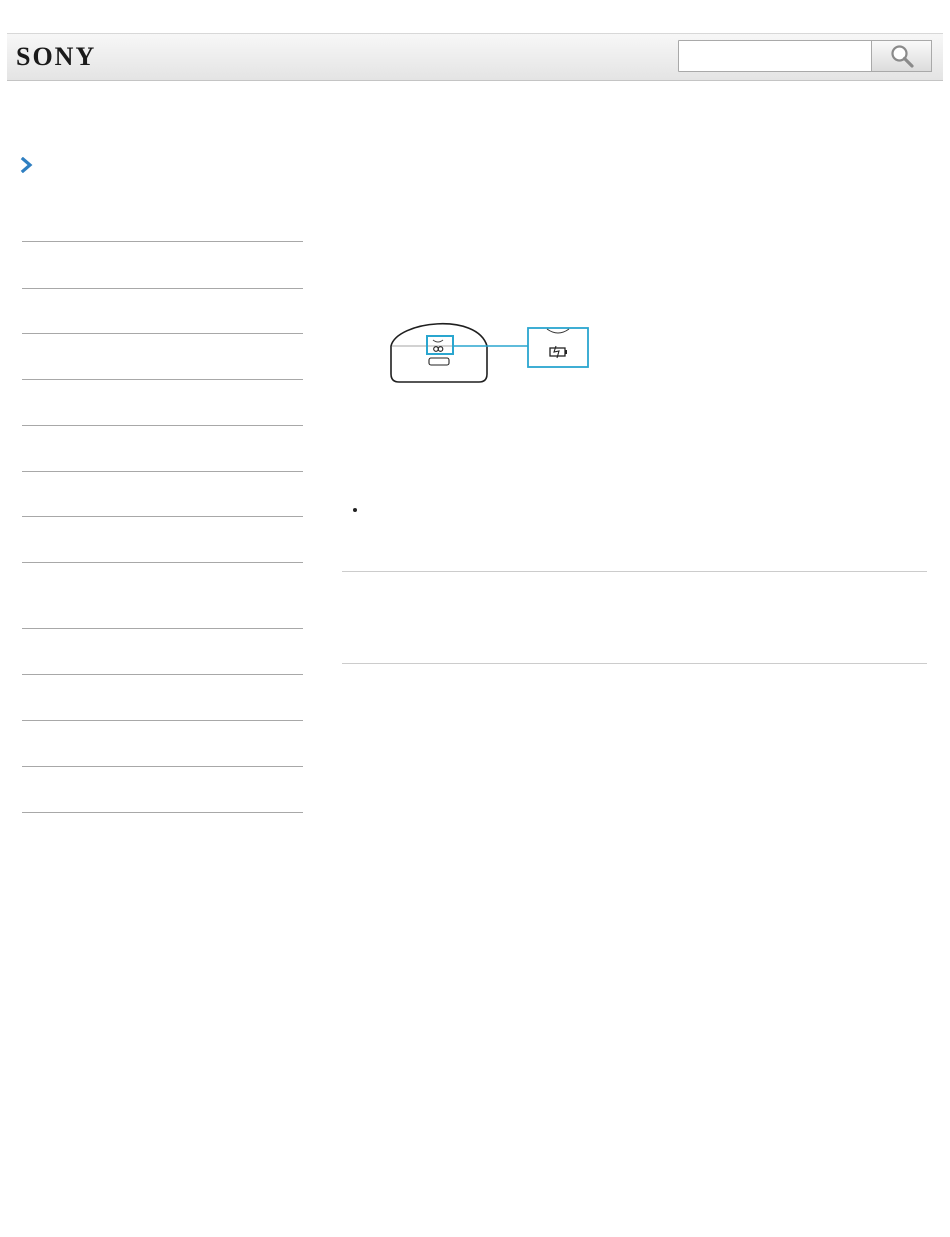 The height and width of the screenshot is (1237, 950). I want to click on device-illustration, so click(490, 359).